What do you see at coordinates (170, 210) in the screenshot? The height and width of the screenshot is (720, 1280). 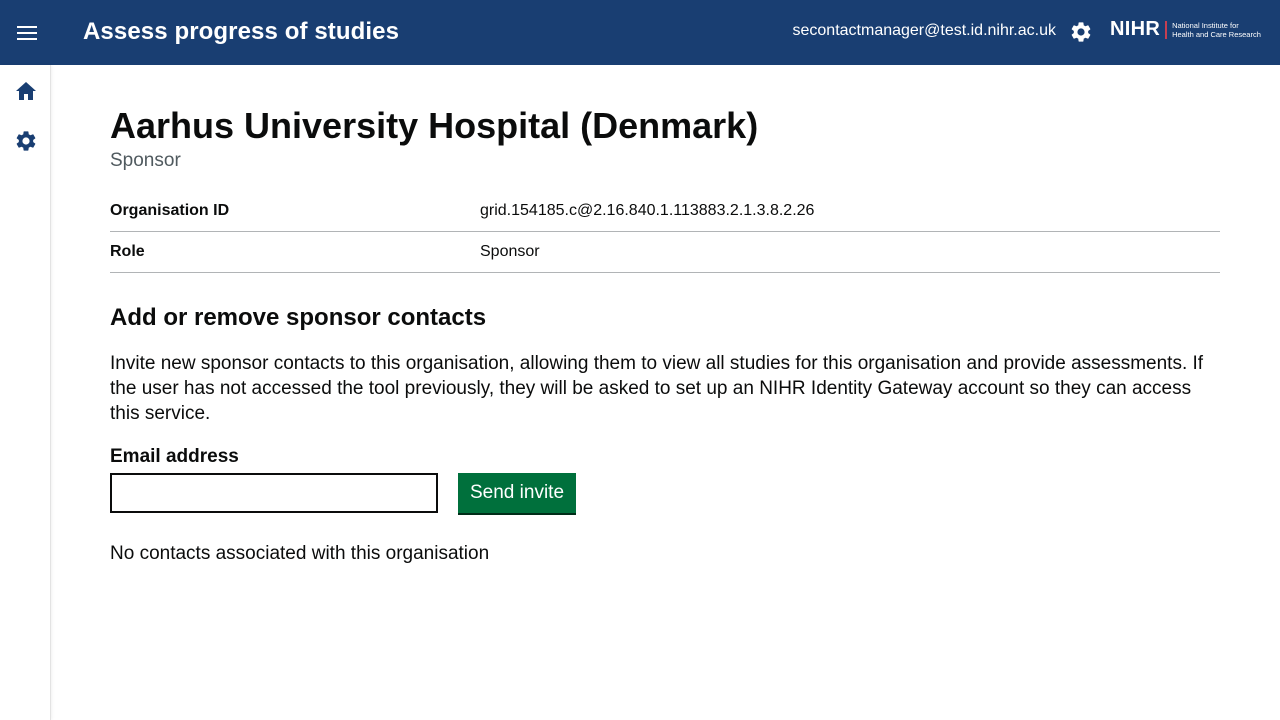 I see `summary-key: Organisation ID` at bounding box center [170, 210].